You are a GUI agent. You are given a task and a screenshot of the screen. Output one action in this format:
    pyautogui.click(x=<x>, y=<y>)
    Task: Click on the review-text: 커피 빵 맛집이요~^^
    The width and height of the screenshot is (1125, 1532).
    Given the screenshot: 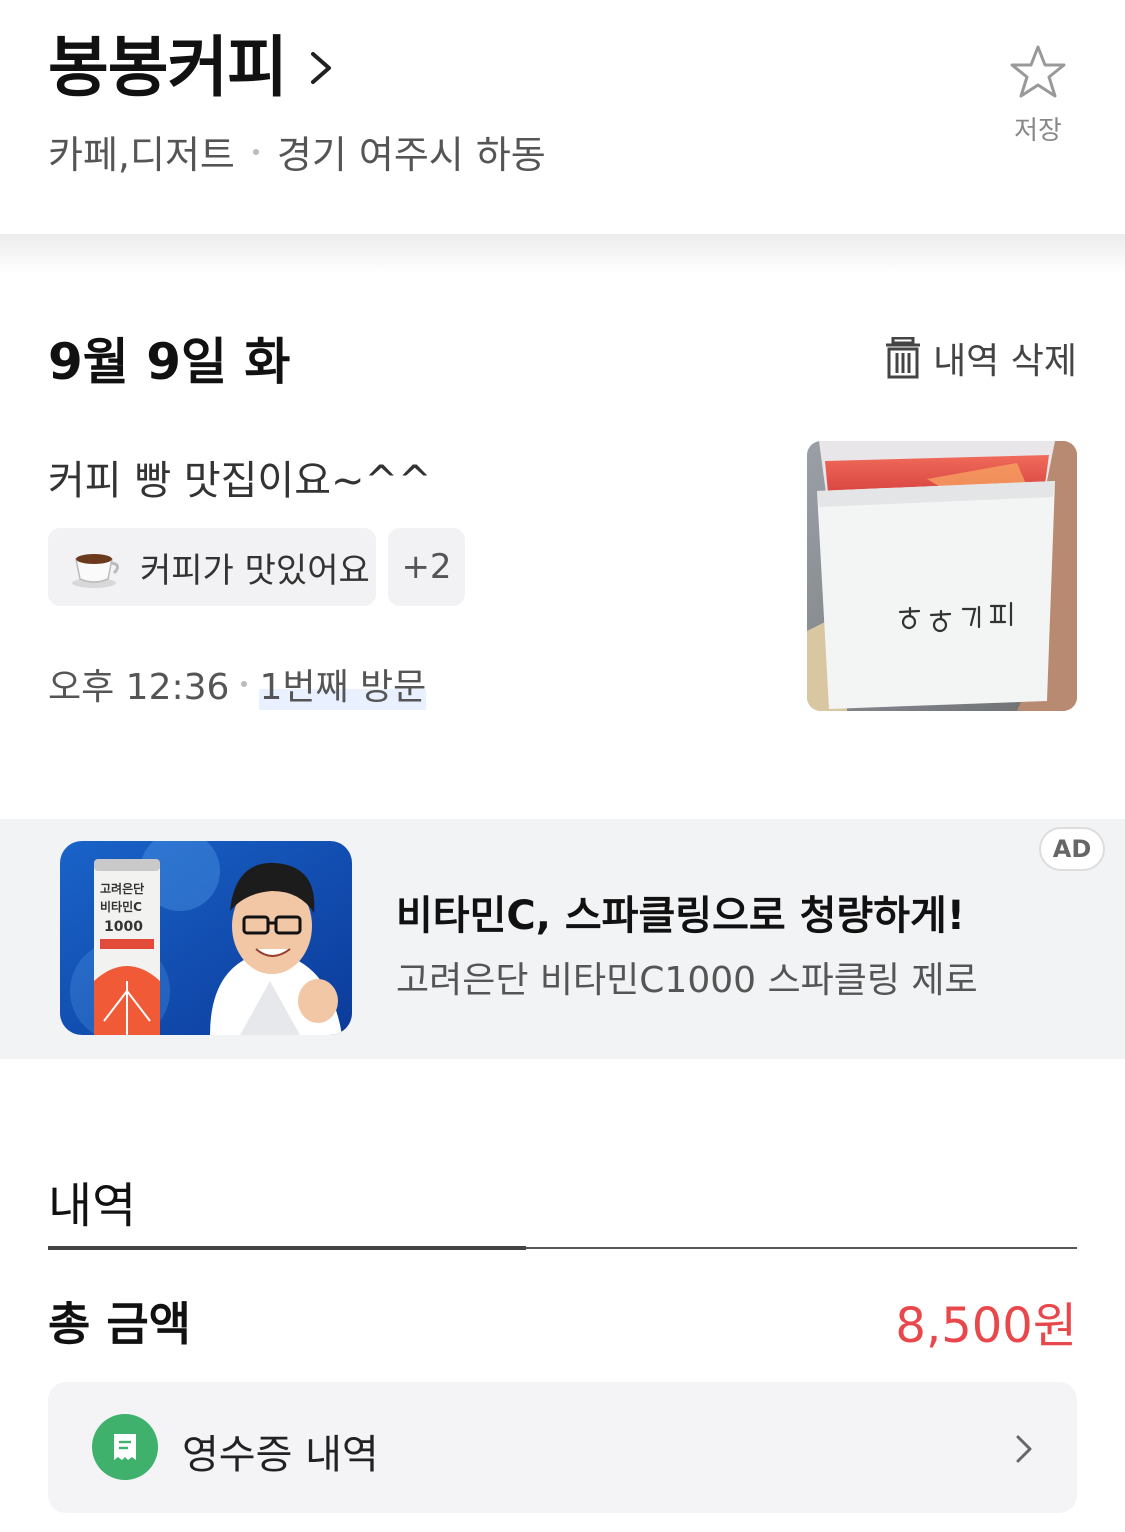 What is the action you would take?
    pyautogui.click(x=240, y=481)
    